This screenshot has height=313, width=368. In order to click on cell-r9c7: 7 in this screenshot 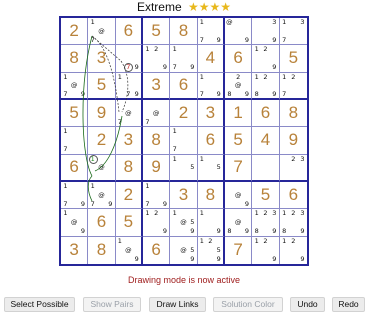, I will do `click(239, 250)`.